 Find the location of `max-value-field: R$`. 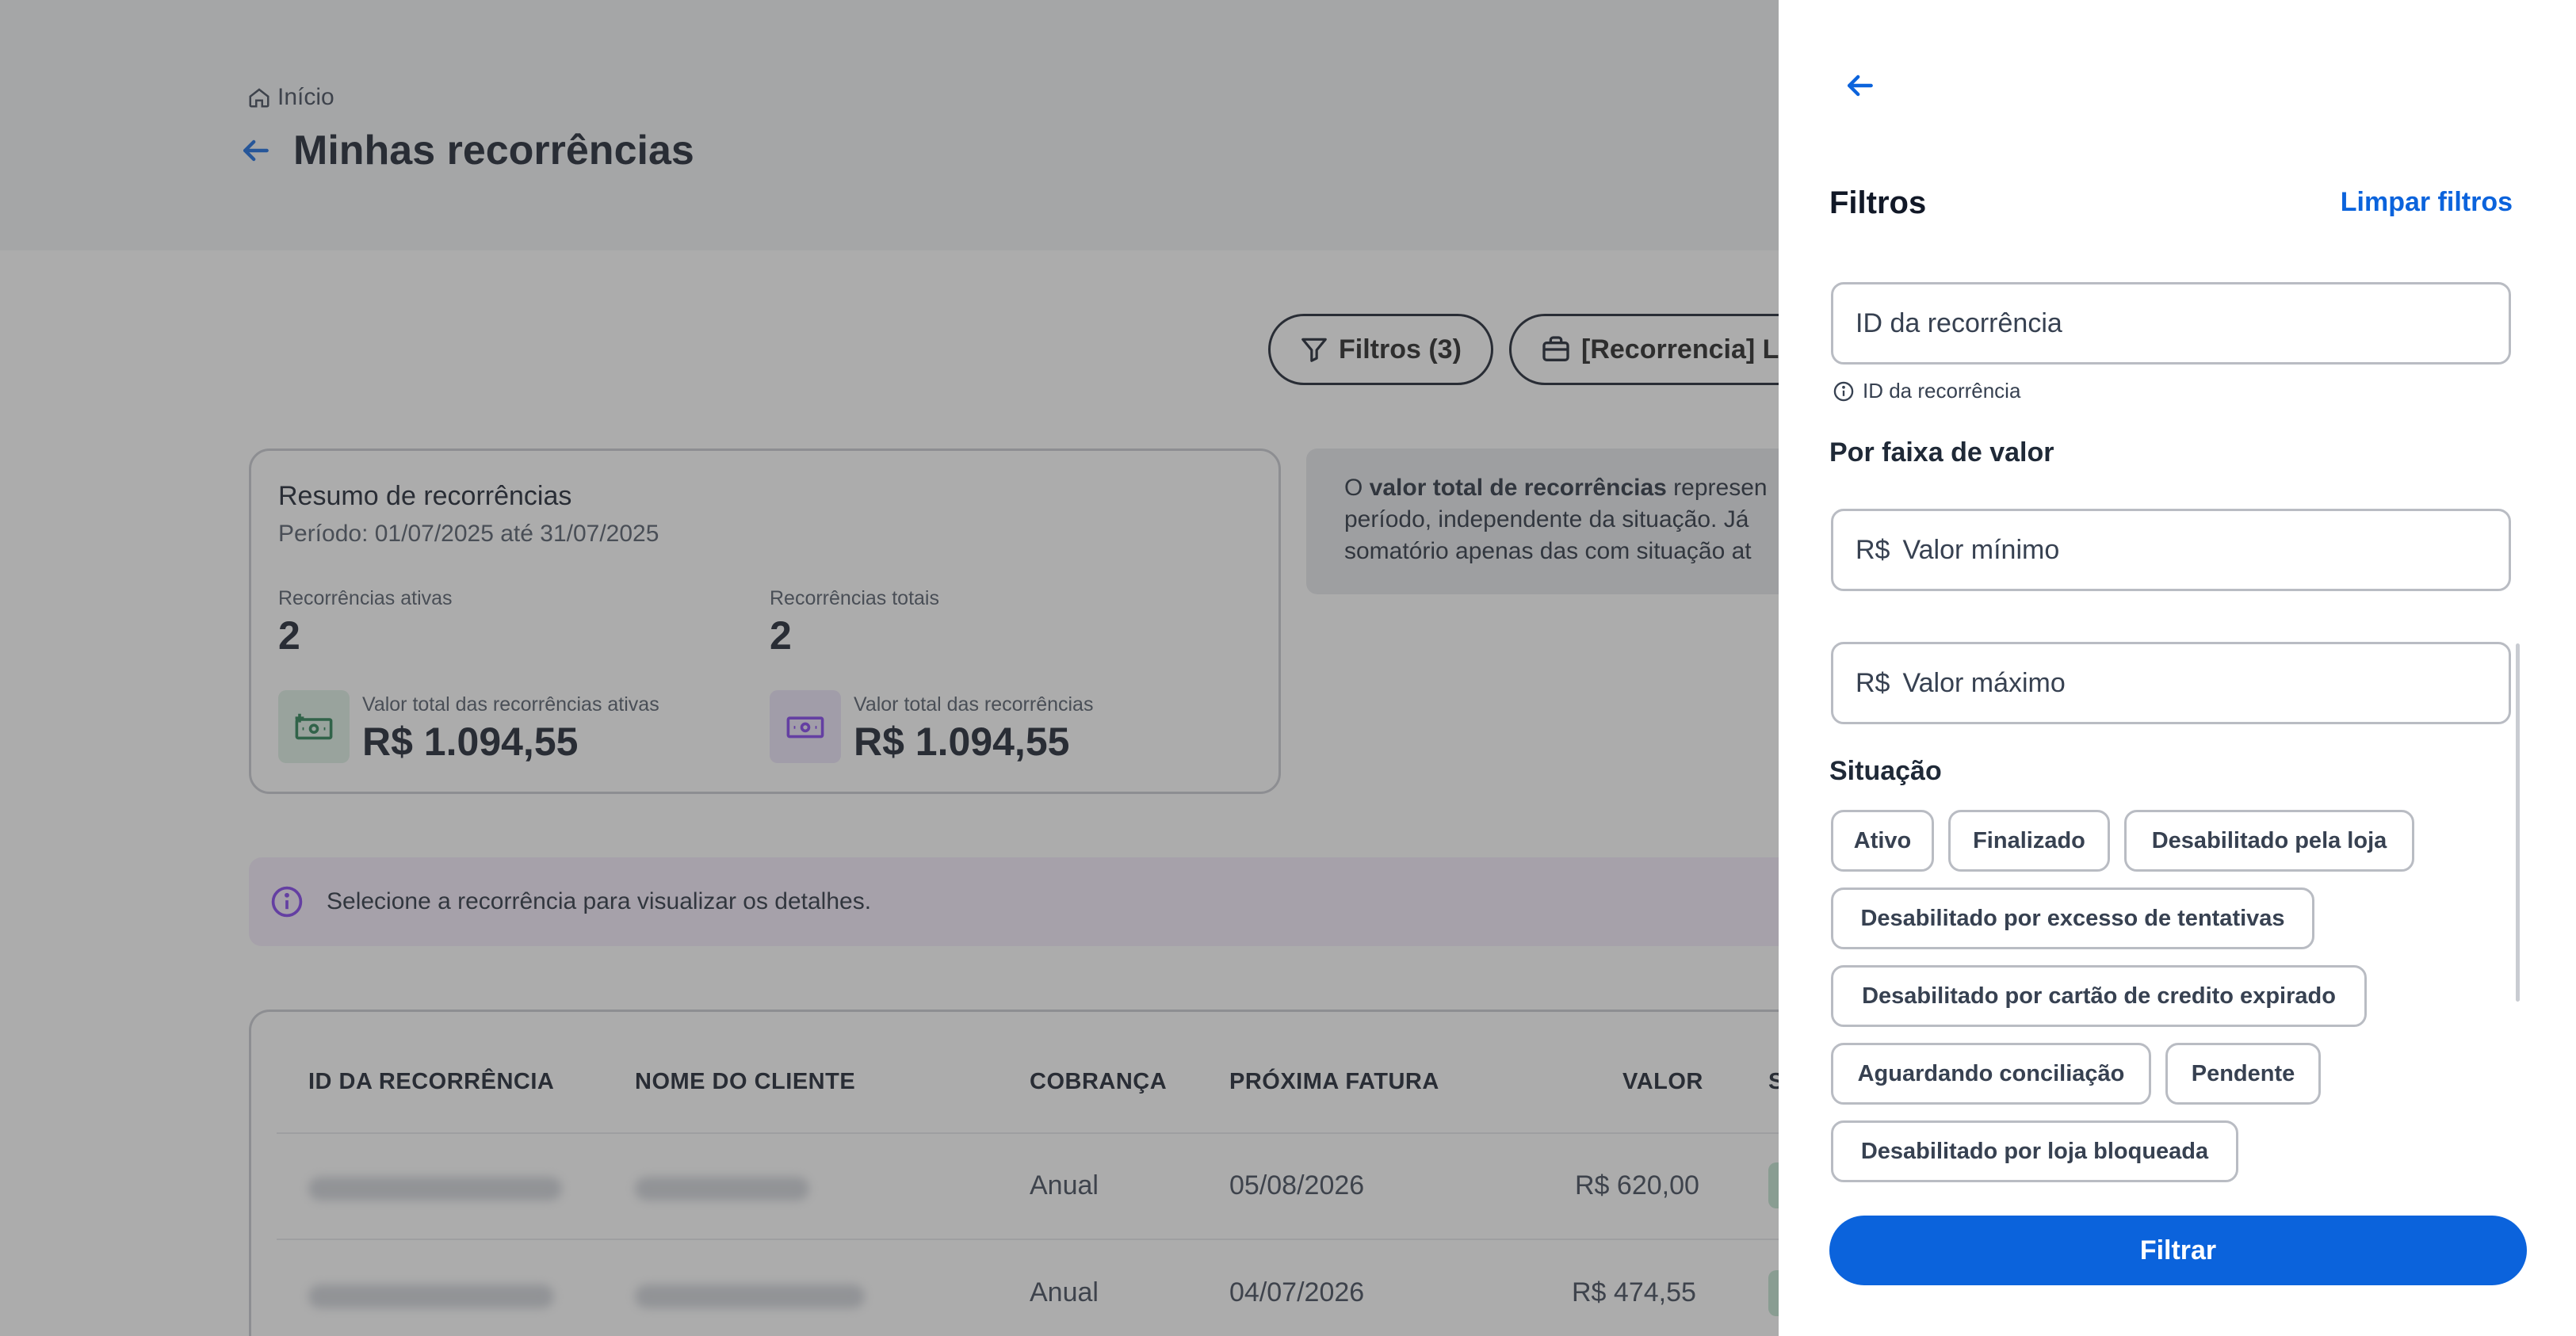

max-value-field: R$ is located at coordinates (2171, 683).